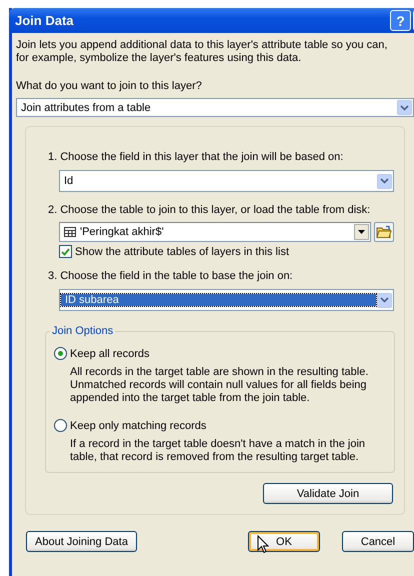 The height and width of the screenshot is (576, 414). What do you see at coordinates (81, 541) in the screenshot?
I see `about-button: About Joining Data` at bounding box center [81, 541].